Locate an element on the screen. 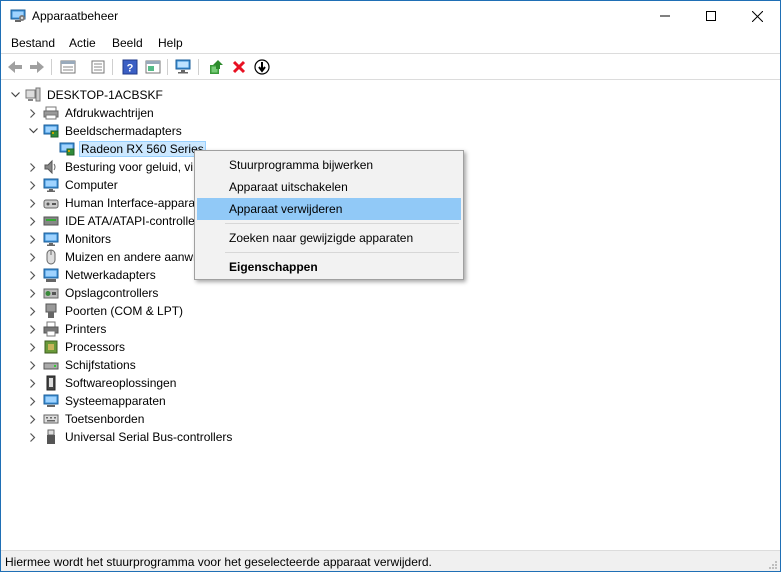  maximize-button is located at coordinates (711, 16).